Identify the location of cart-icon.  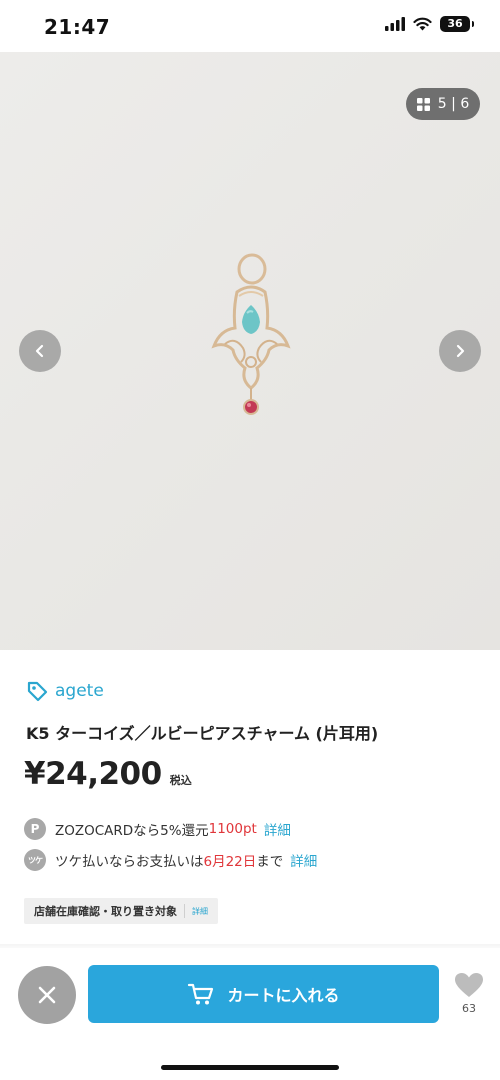
(201, 994).